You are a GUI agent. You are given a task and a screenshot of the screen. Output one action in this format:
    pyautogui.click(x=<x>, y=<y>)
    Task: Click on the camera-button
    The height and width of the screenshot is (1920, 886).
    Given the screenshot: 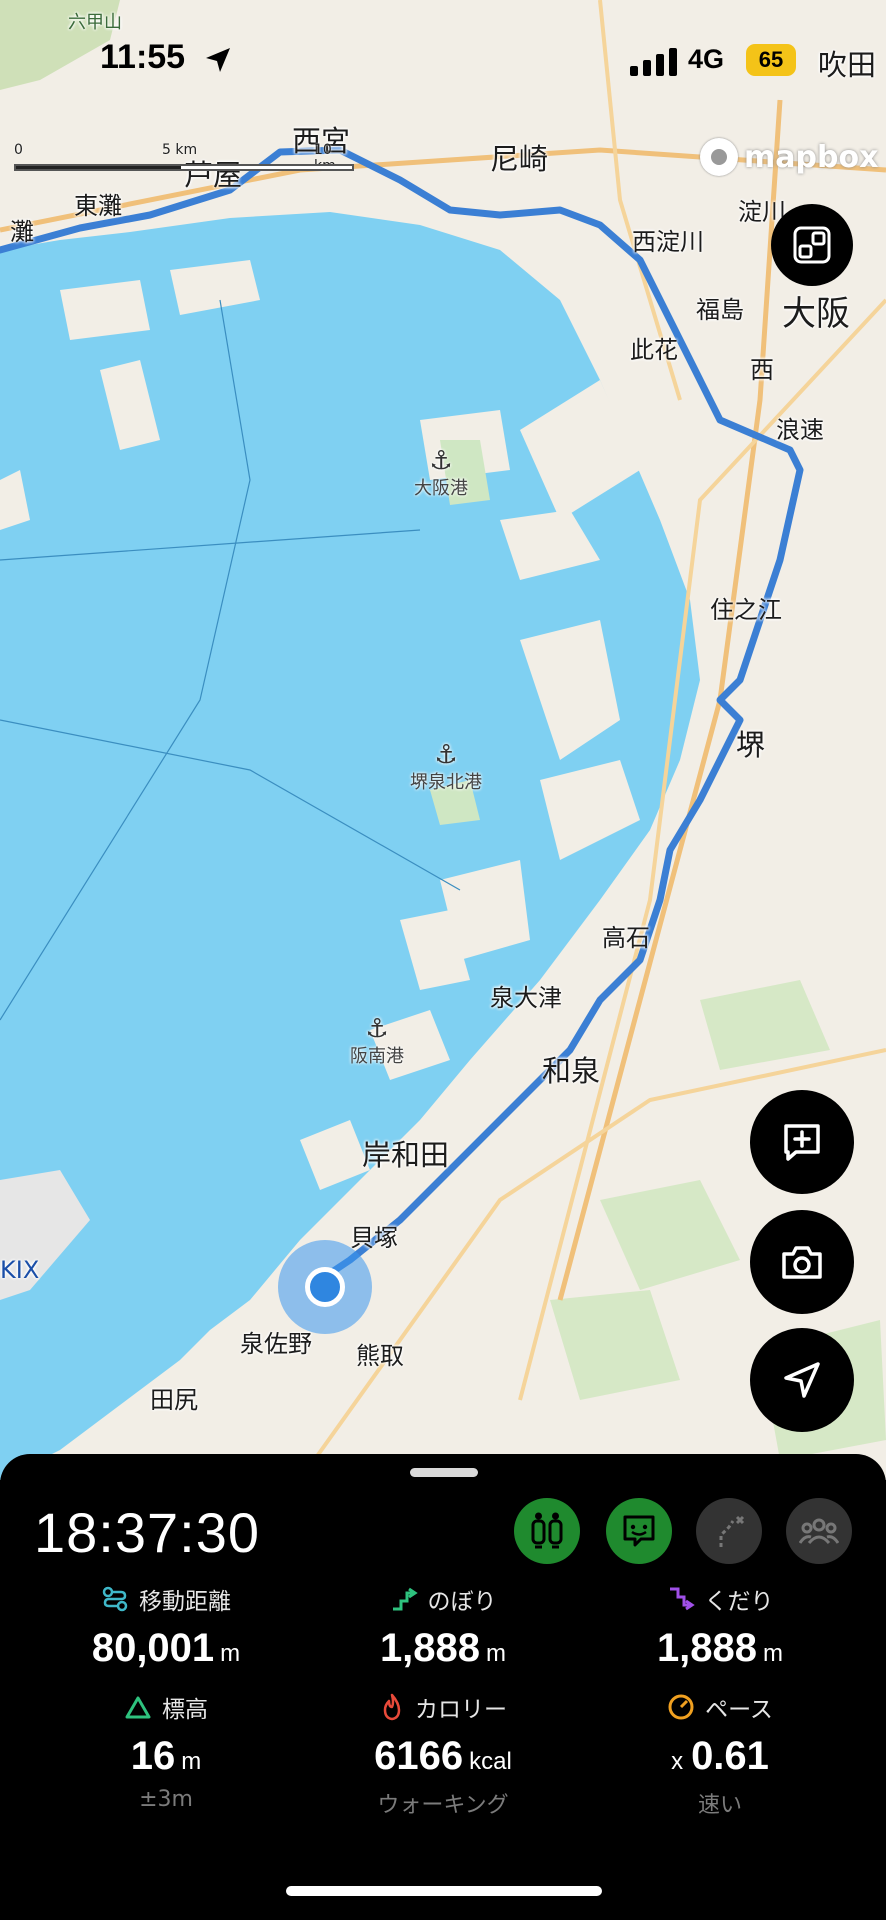 What is the action you would take?
    pyautogui.click(x=802, y=1262)
    